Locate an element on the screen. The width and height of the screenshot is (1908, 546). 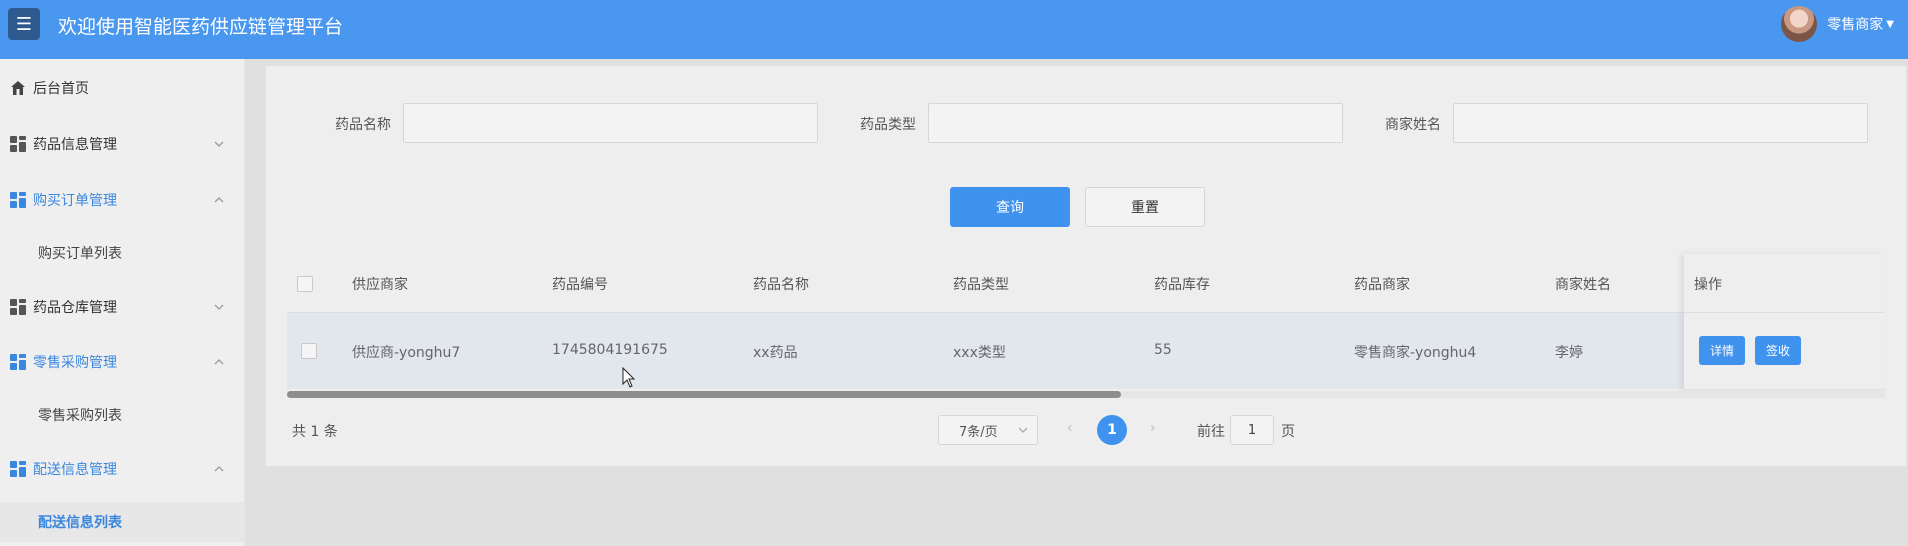
page-size-select: 7条/页 is located at coordinates (988, 430).